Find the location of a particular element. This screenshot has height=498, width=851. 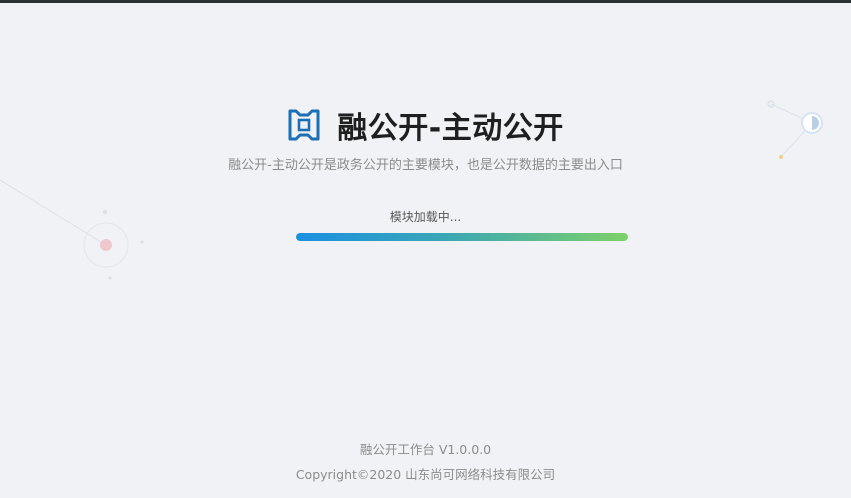

loading-progress-fill is located at coordinates (462, 237).